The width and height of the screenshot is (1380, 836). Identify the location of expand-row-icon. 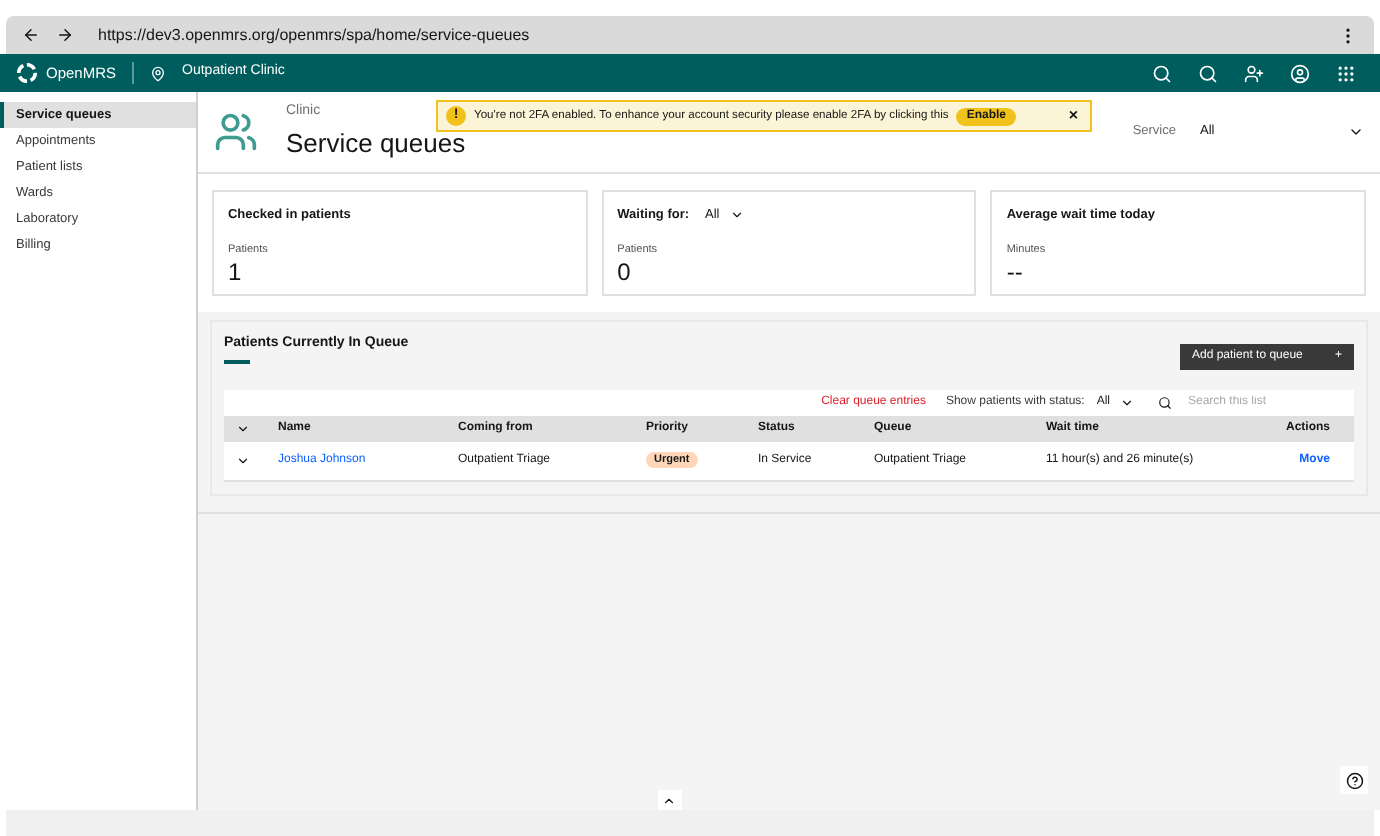
(242, 461).